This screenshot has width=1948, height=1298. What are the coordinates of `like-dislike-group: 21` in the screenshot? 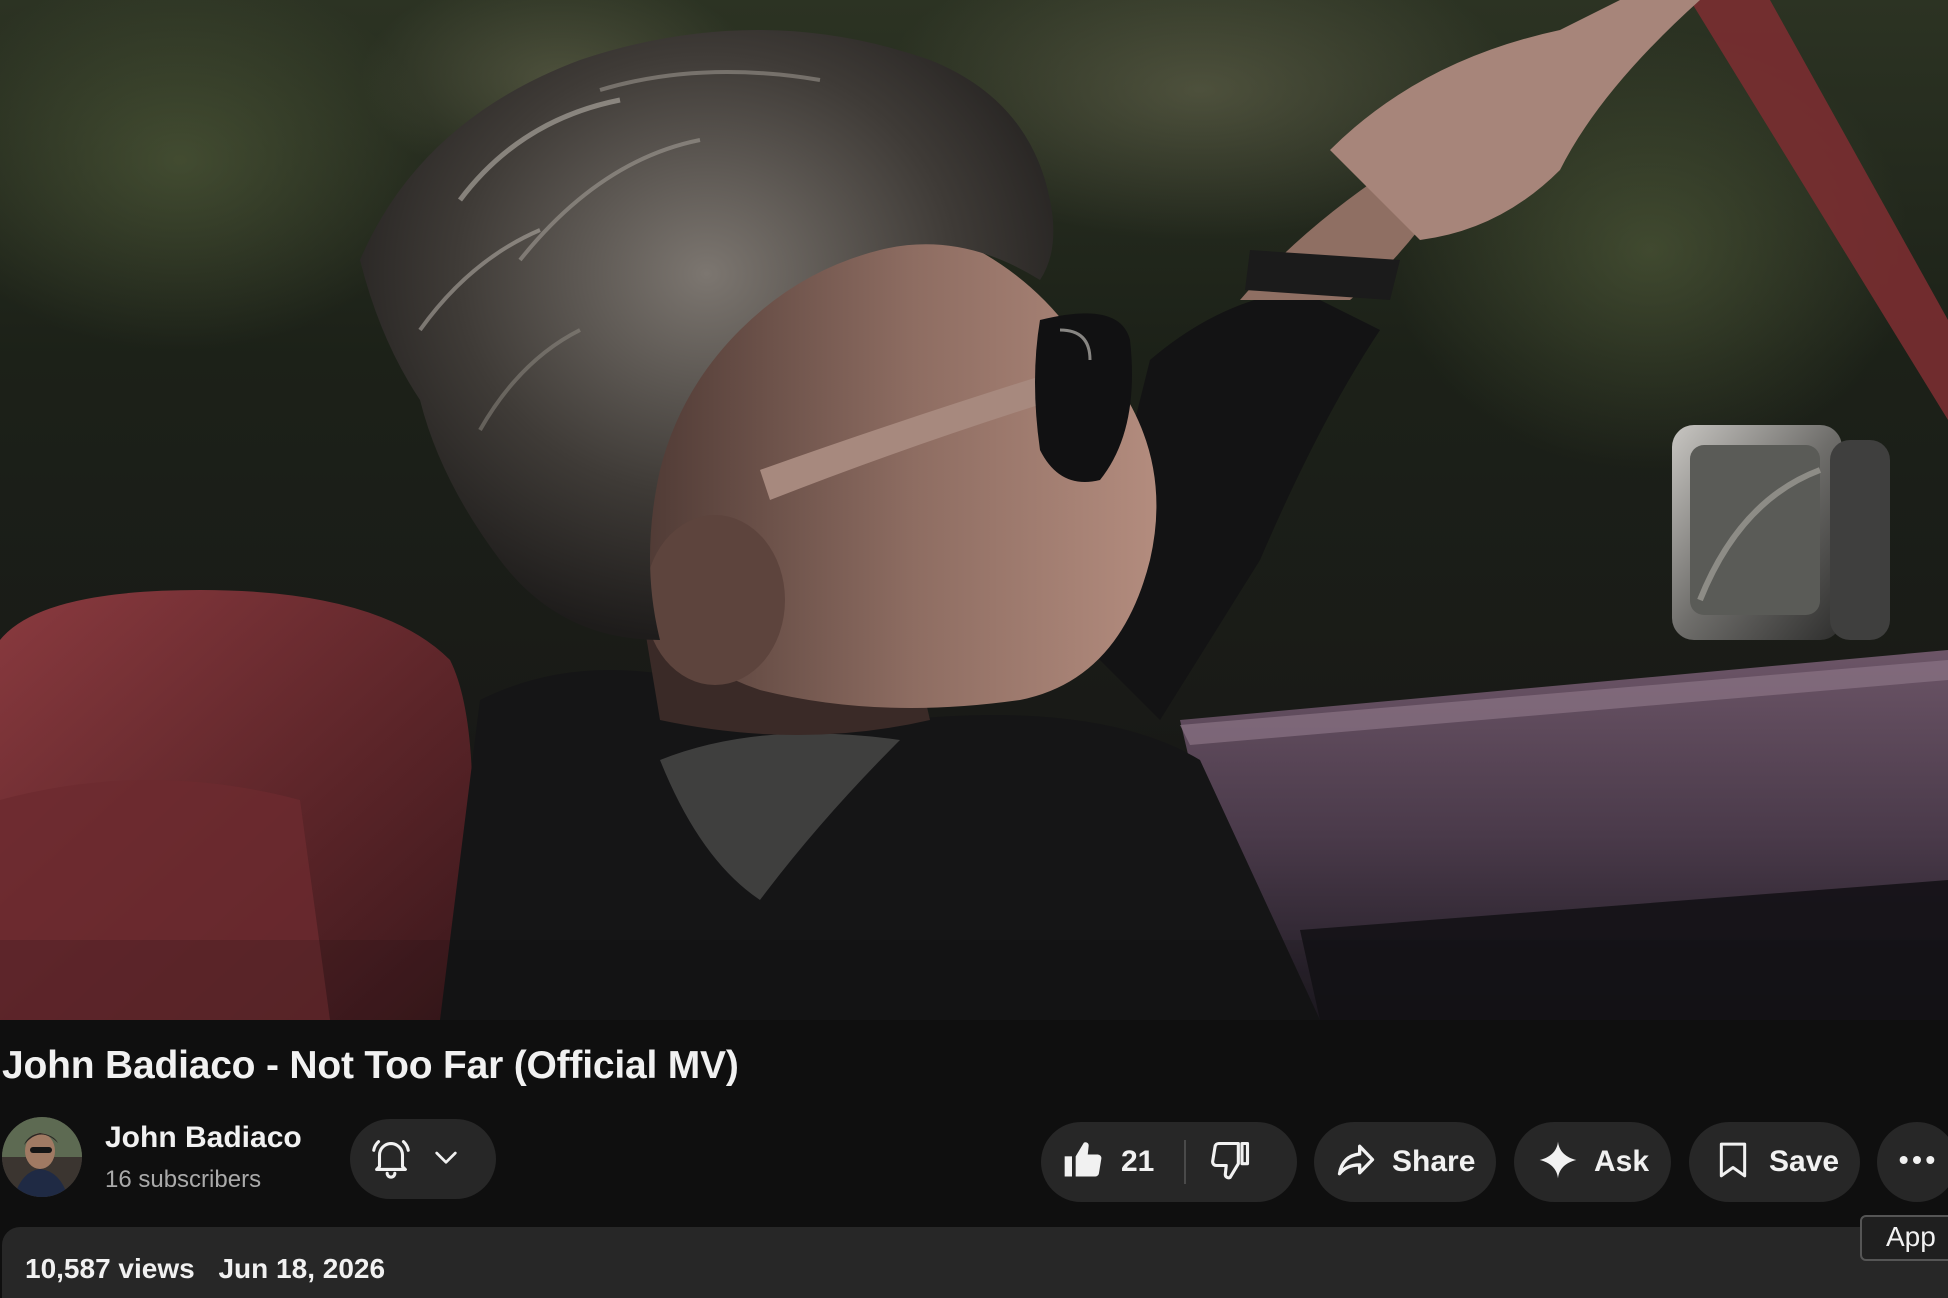 It's located at (1169, 1162).